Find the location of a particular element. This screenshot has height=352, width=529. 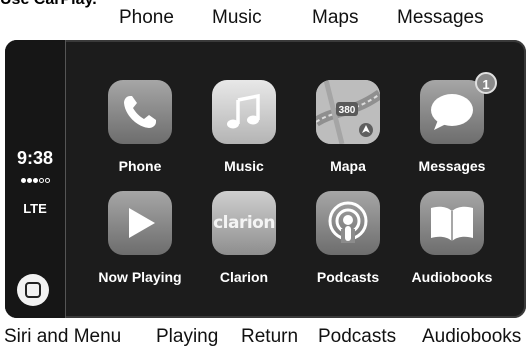

app-audiobooks: Audiobooks is located at coordinates (452, 247).